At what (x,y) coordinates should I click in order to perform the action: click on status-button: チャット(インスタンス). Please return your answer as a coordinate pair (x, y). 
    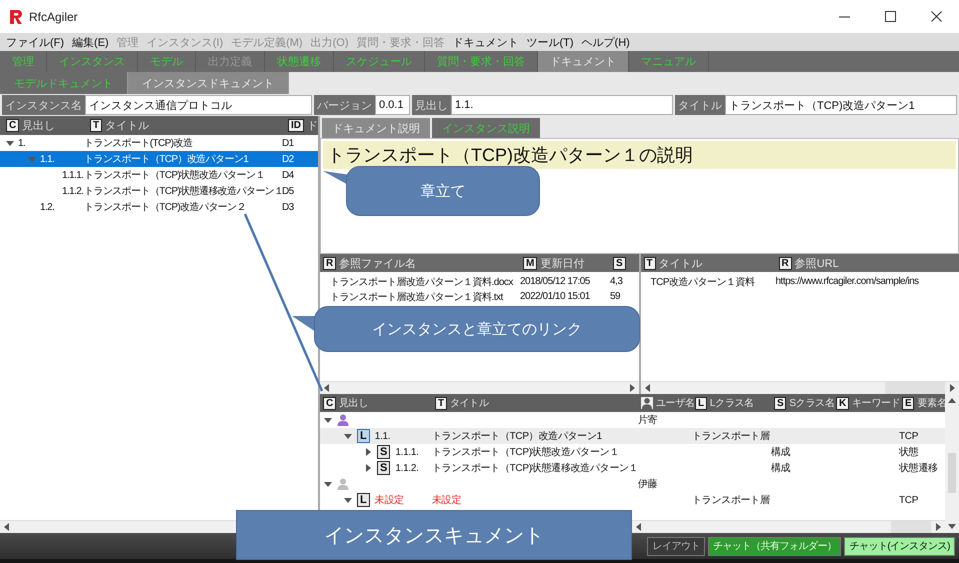
    Looking at the image, I should click on (899, 546).